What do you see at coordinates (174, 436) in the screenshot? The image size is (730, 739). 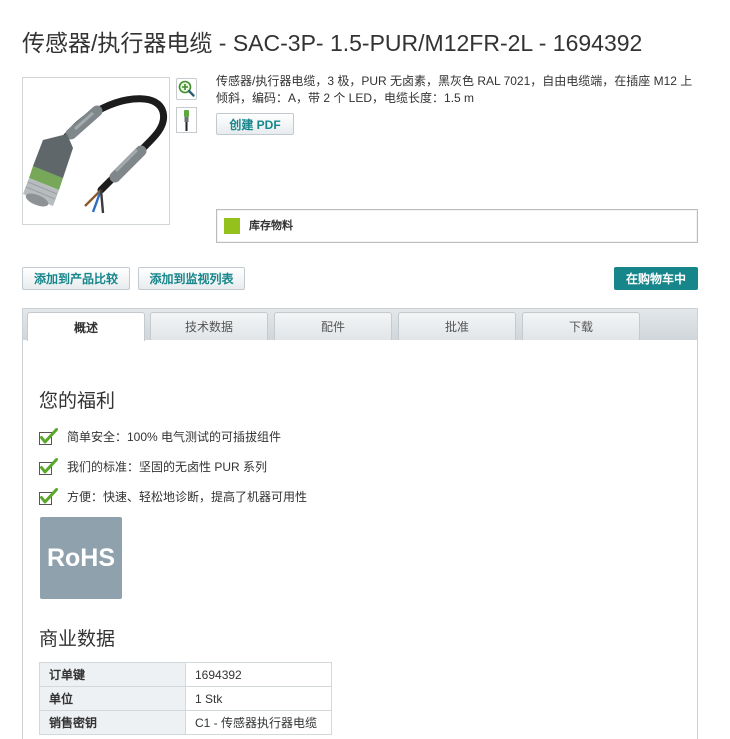 I see `benefit-text: 简单安全：100% 电气测试的可插拔组件` at bounding box center [174, 436].